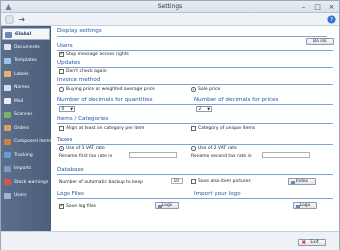  I want to click on display-ok-button: Ba ink, so click(320, 41).